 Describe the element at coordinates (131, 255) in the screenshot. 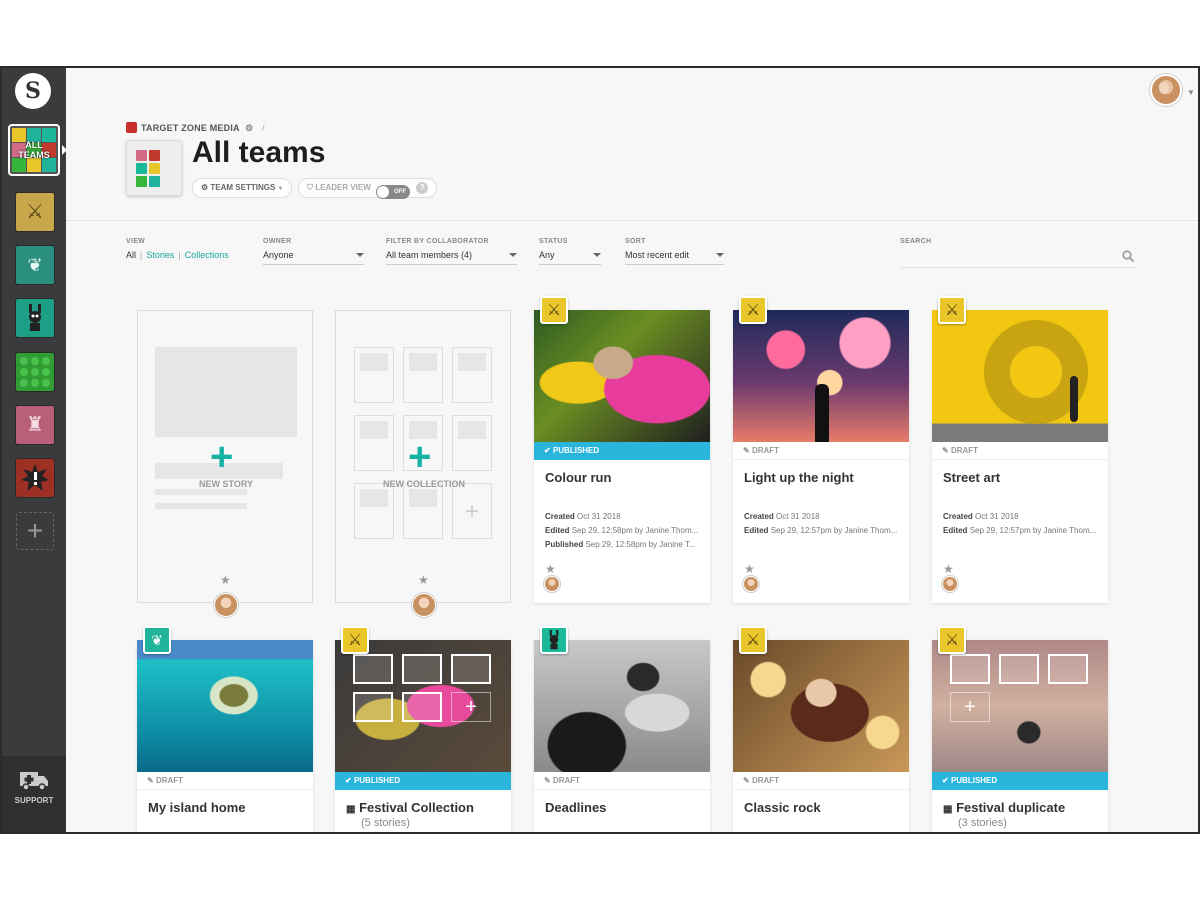

I see `view-all-tab: All` at that location.